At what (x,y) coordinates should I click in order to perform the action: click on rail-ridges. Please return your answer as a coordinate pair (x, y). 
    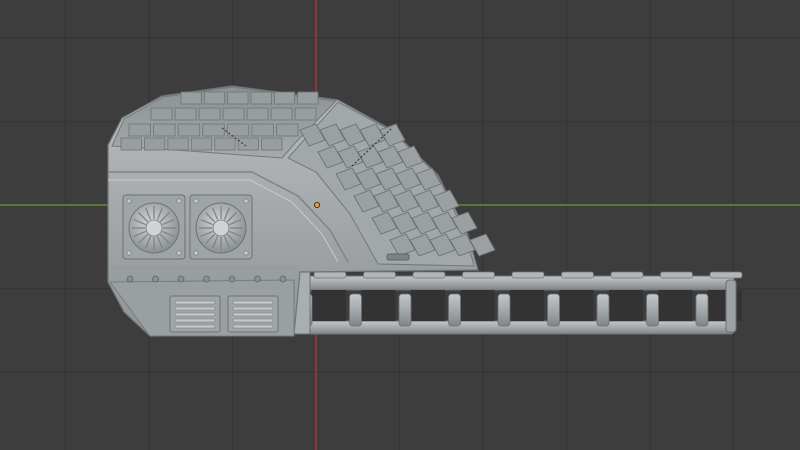
    Looking at the image, I should click on (528, 275).